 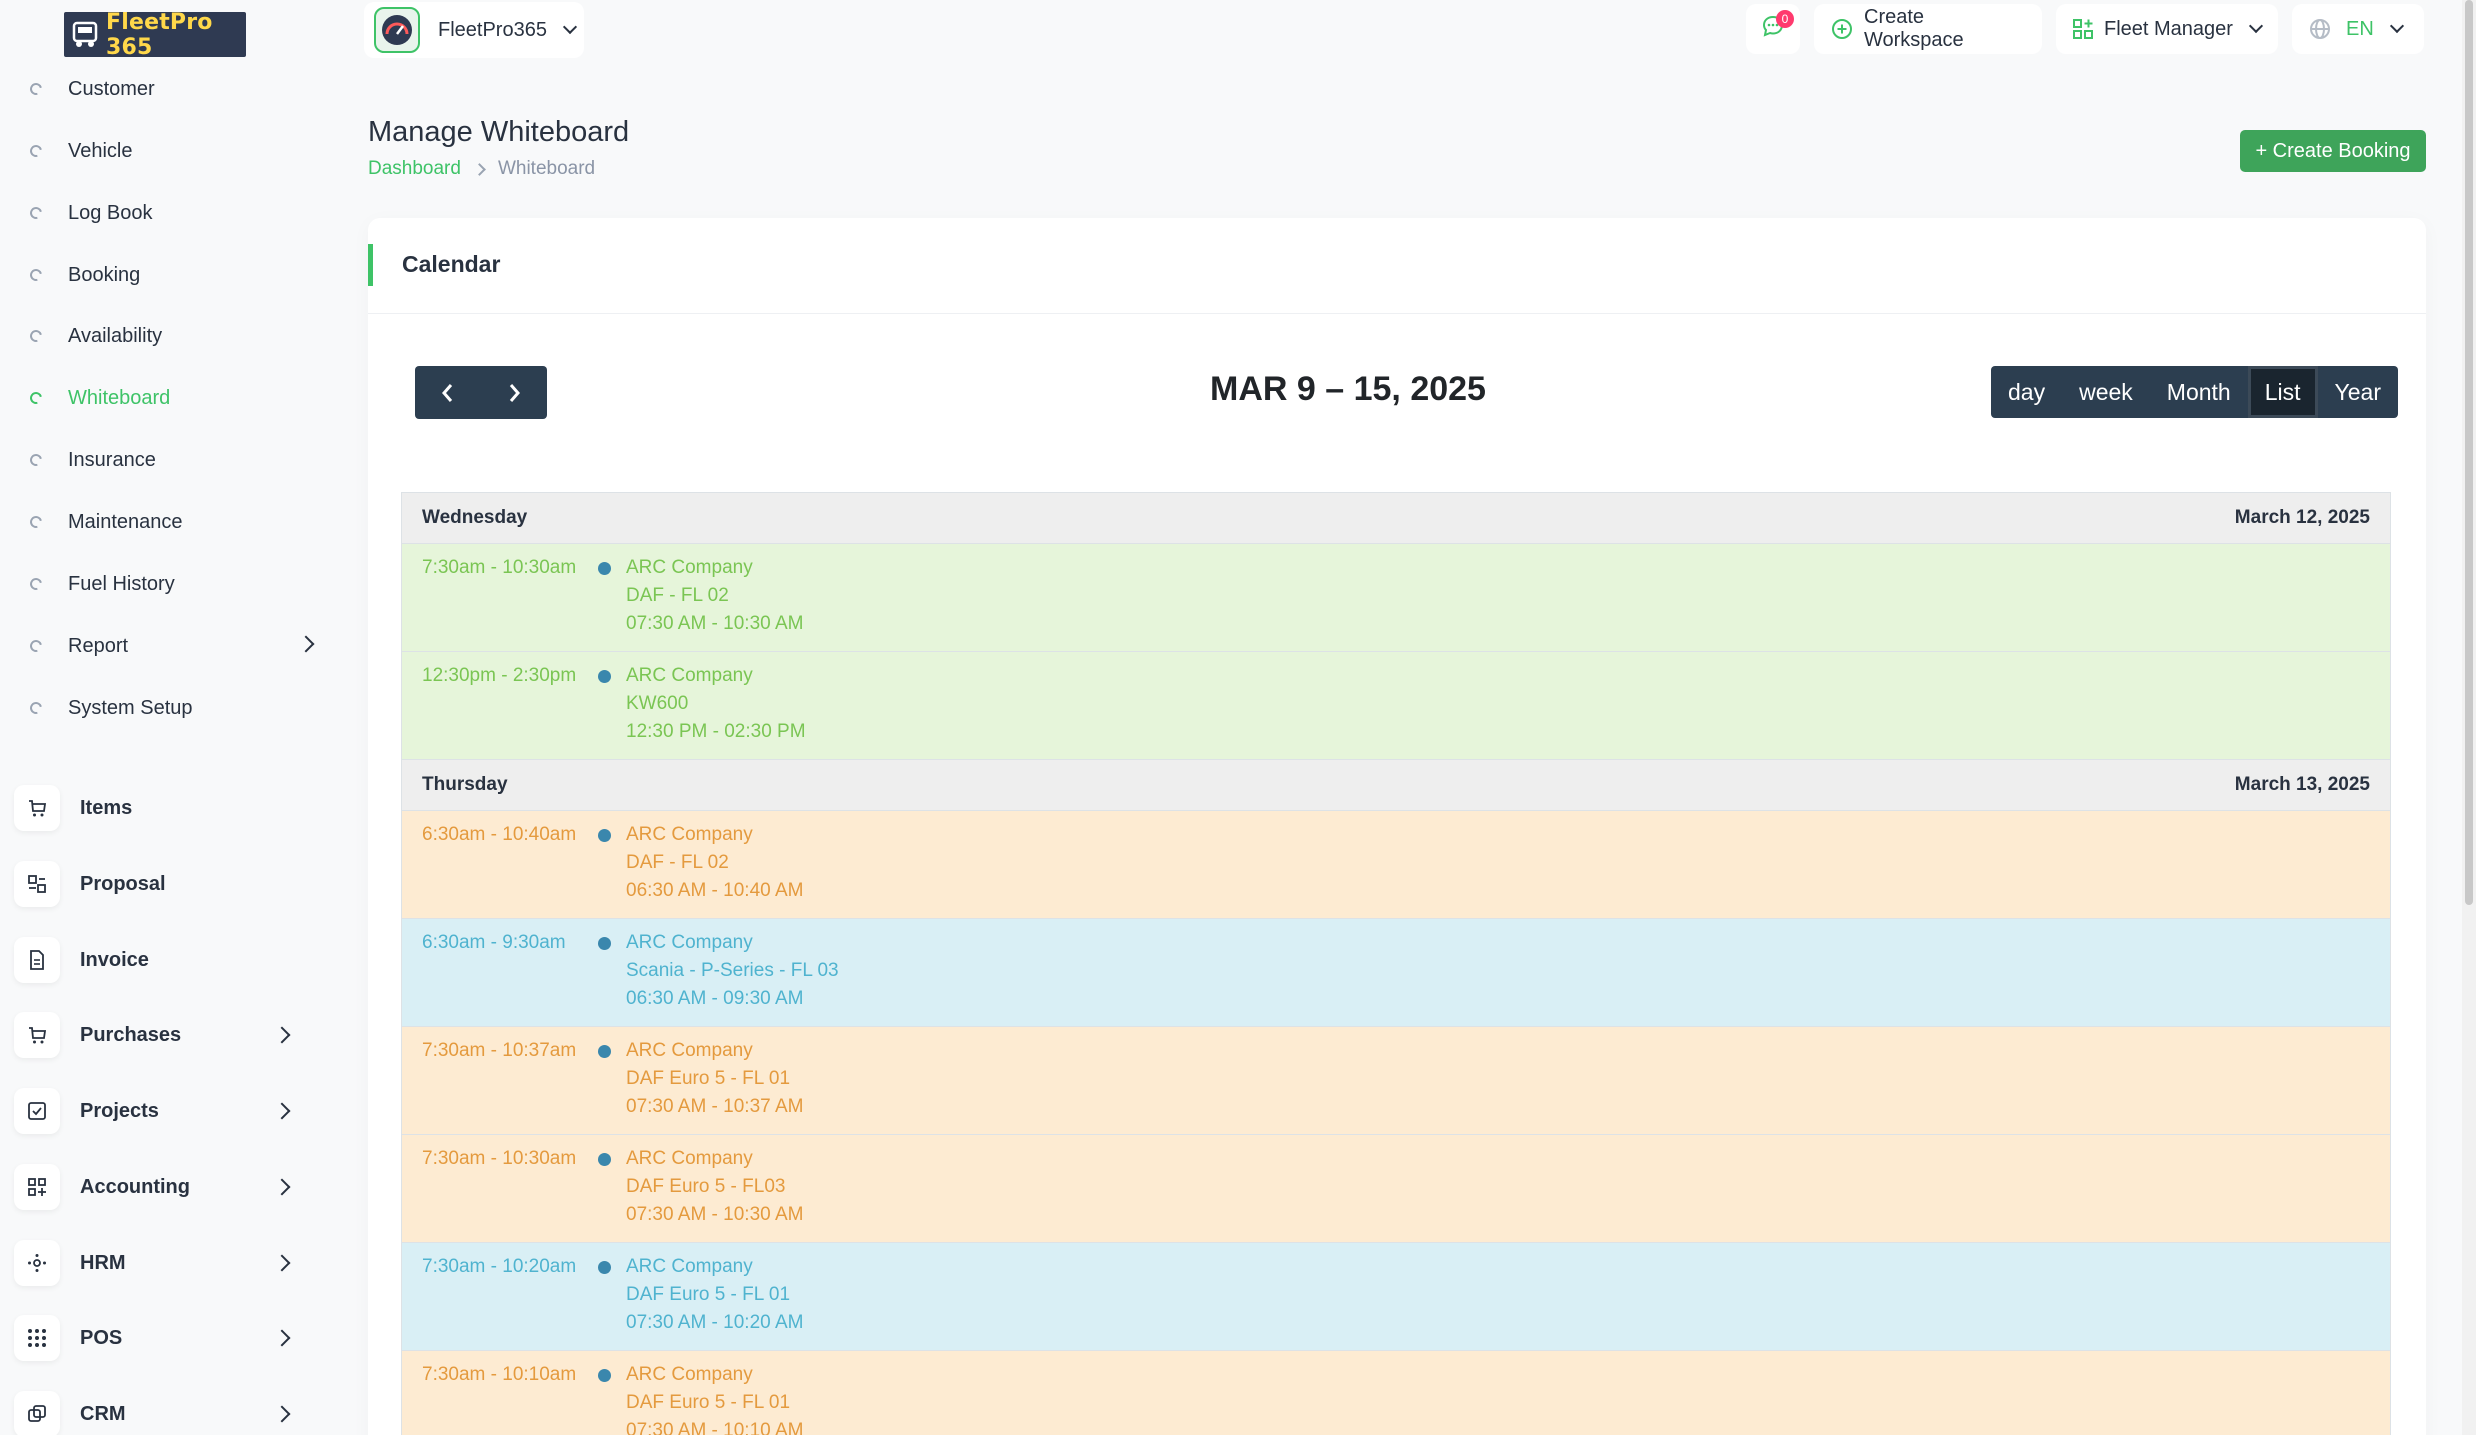 I want to click on sidebar-item-fuel-history: Fuel History, so click(x=101, y=584).